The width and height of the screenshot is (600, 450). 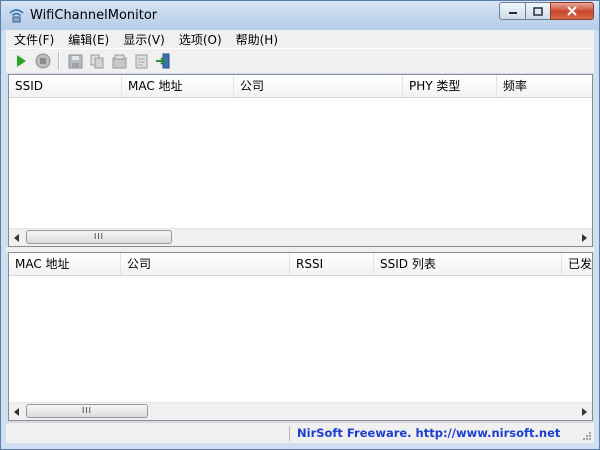 I want to click on maximize-icon, so click(x=538, y=11).